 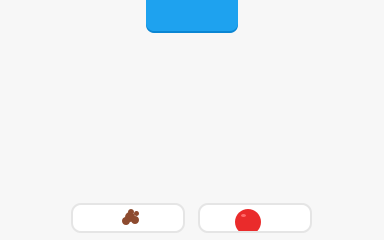 I want to click on answer-option-card-right, so click(x=255, y=218).